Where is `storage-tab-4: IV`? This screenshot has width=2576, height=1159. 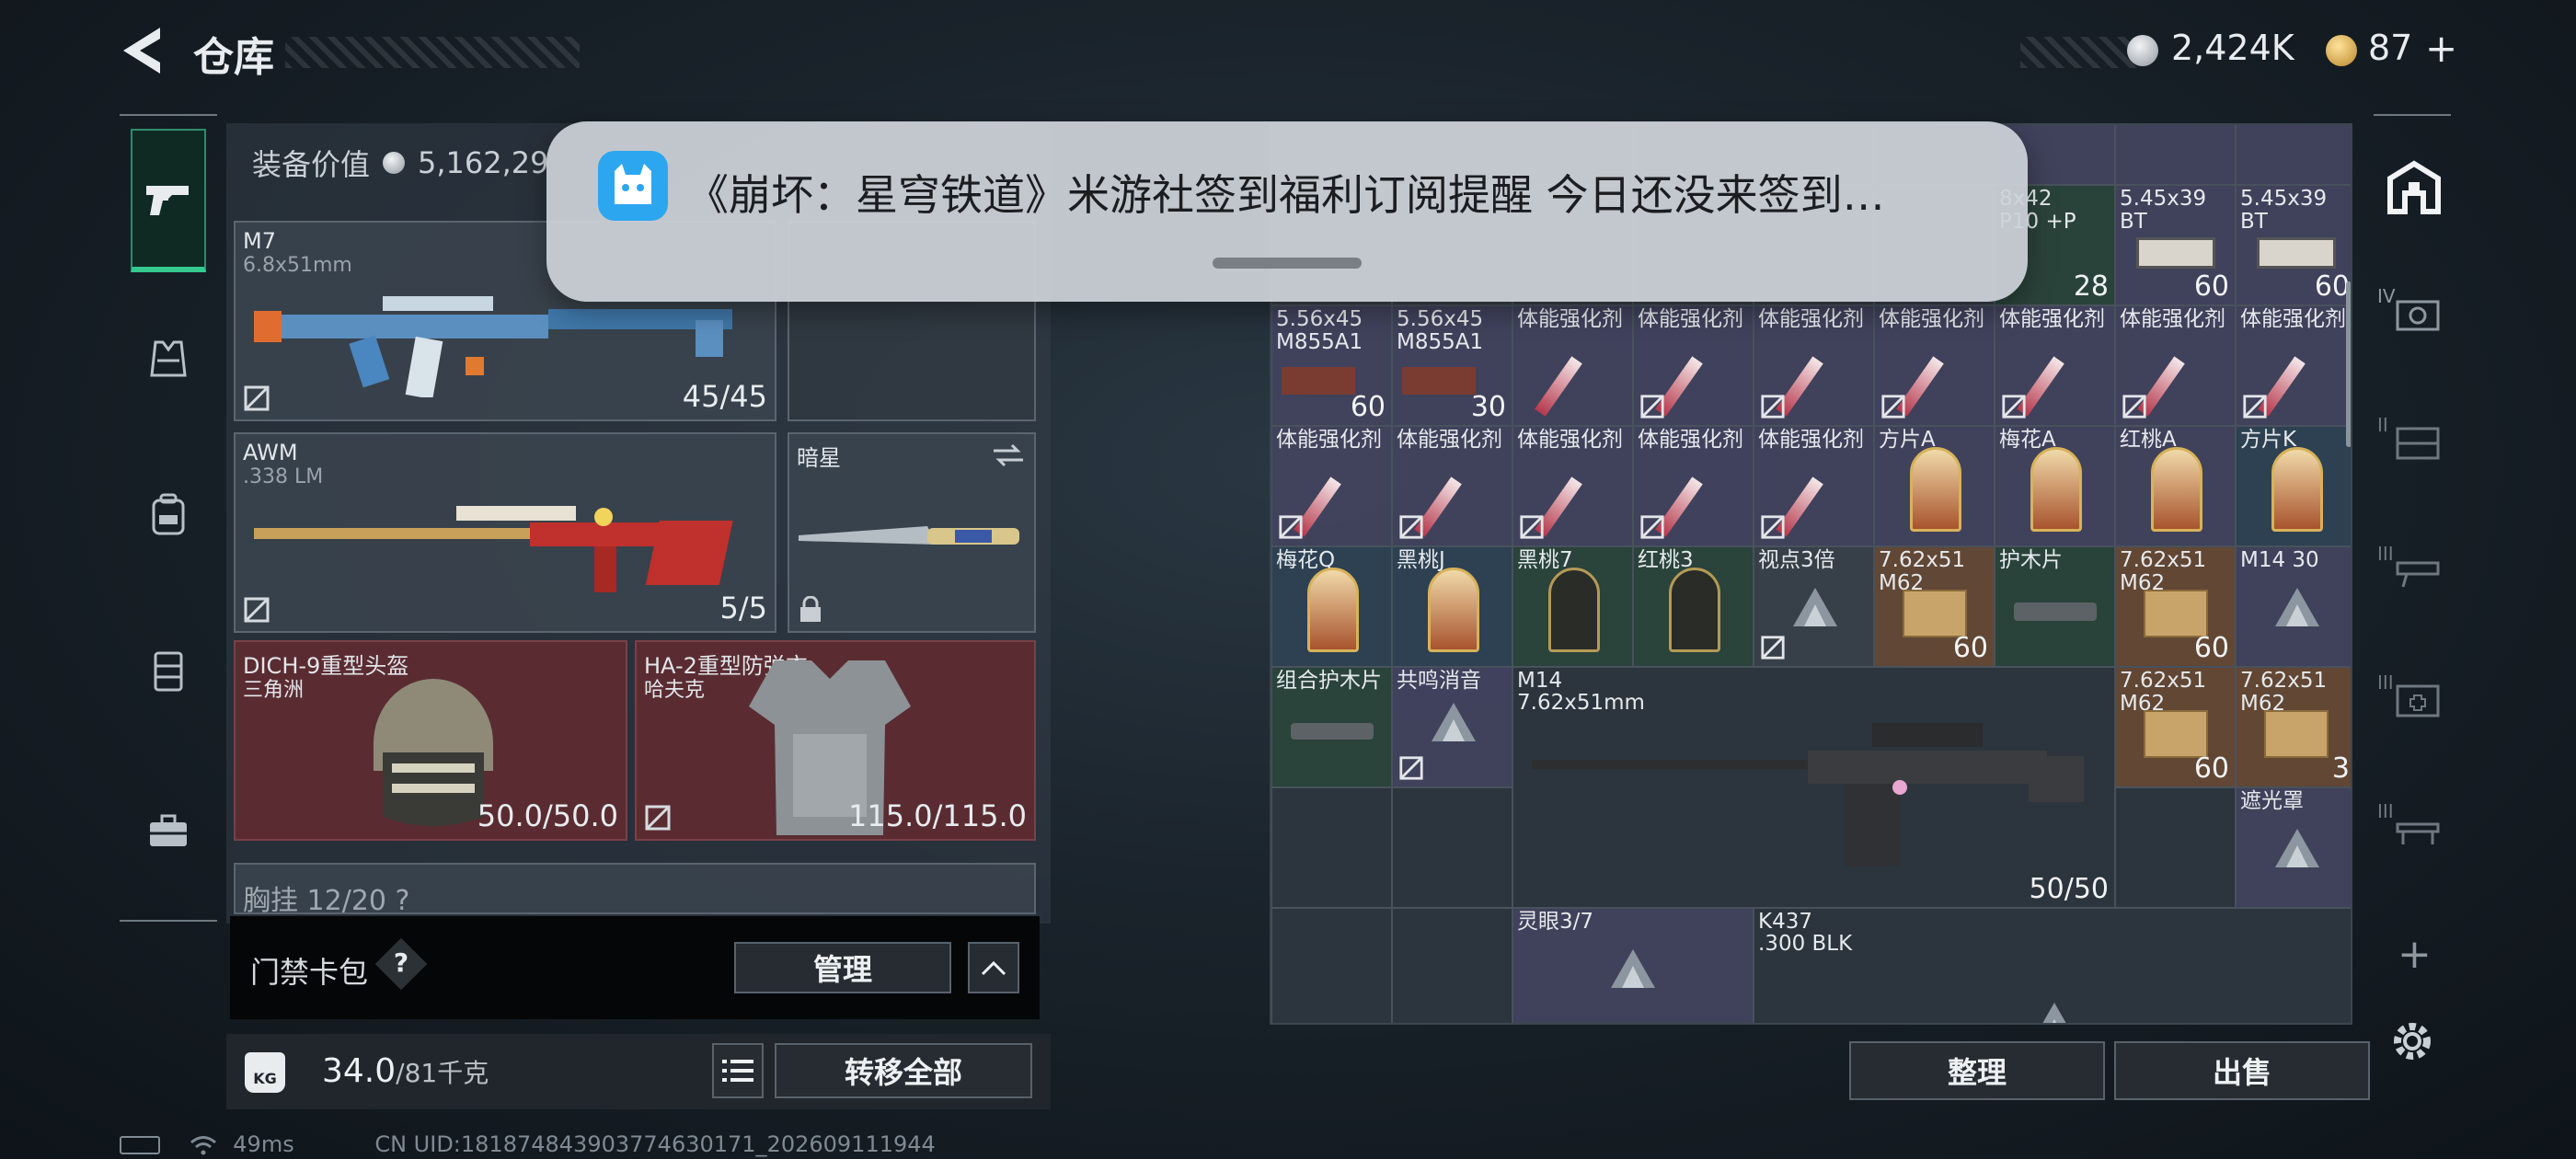
storage-tab-4: IV is located at coordinates (2414, 312).